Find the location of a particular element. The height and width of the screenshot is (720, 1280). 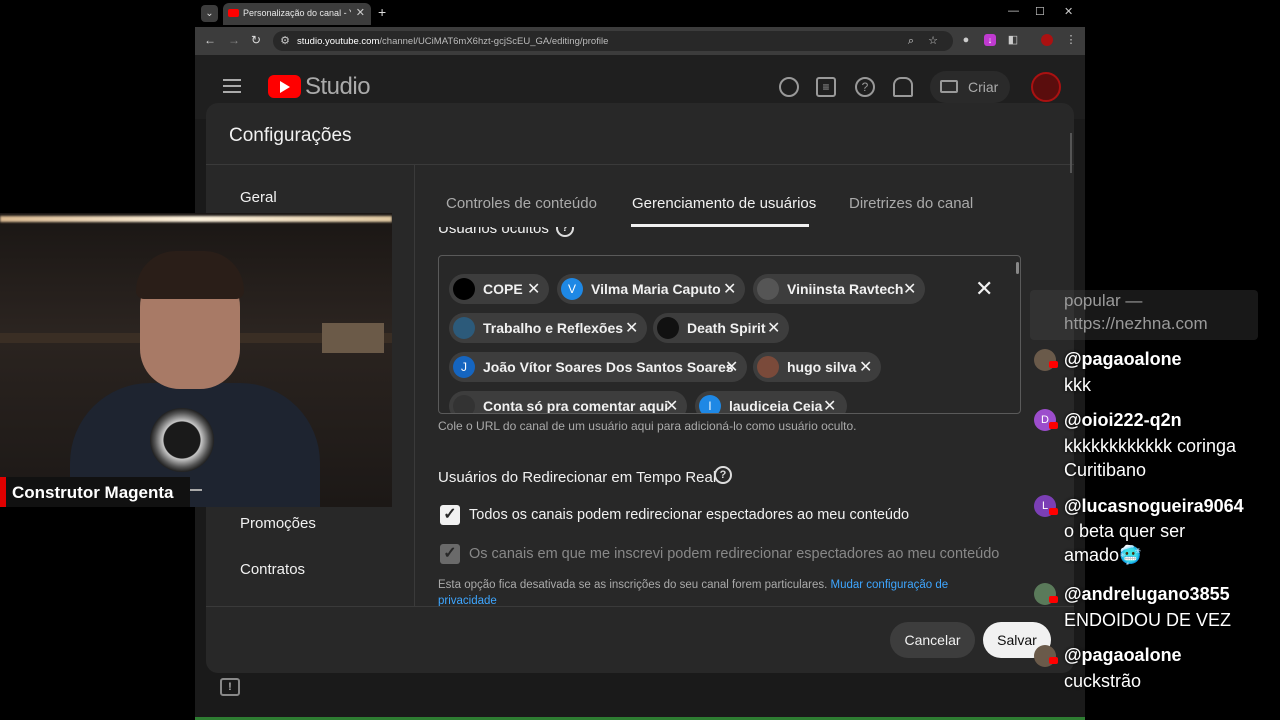

chat-message-text: ENDOIDOU DE VEZ is located at coordinates (1148, 620).